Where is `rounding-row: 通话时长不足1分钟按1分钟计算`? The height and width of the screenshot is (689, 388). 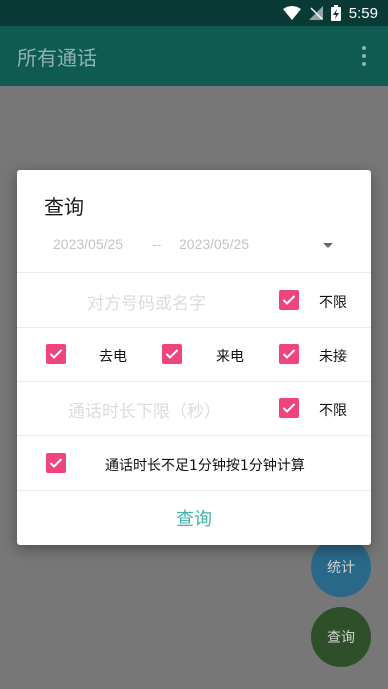
rounding-row: 通话时长不足1分钟按1分钟计算 is located at coordinates (194, 462).